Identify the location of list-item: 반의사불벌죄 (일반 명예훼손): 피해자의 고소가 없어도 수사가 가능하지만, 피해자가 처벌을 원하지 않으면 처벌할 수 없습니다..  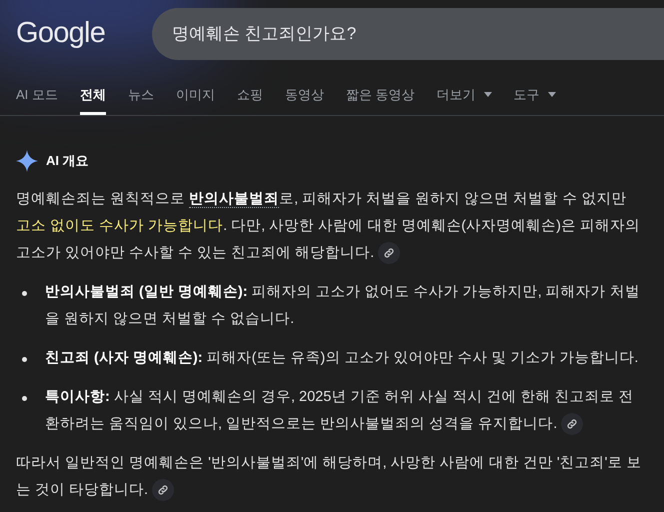
(343, 306).